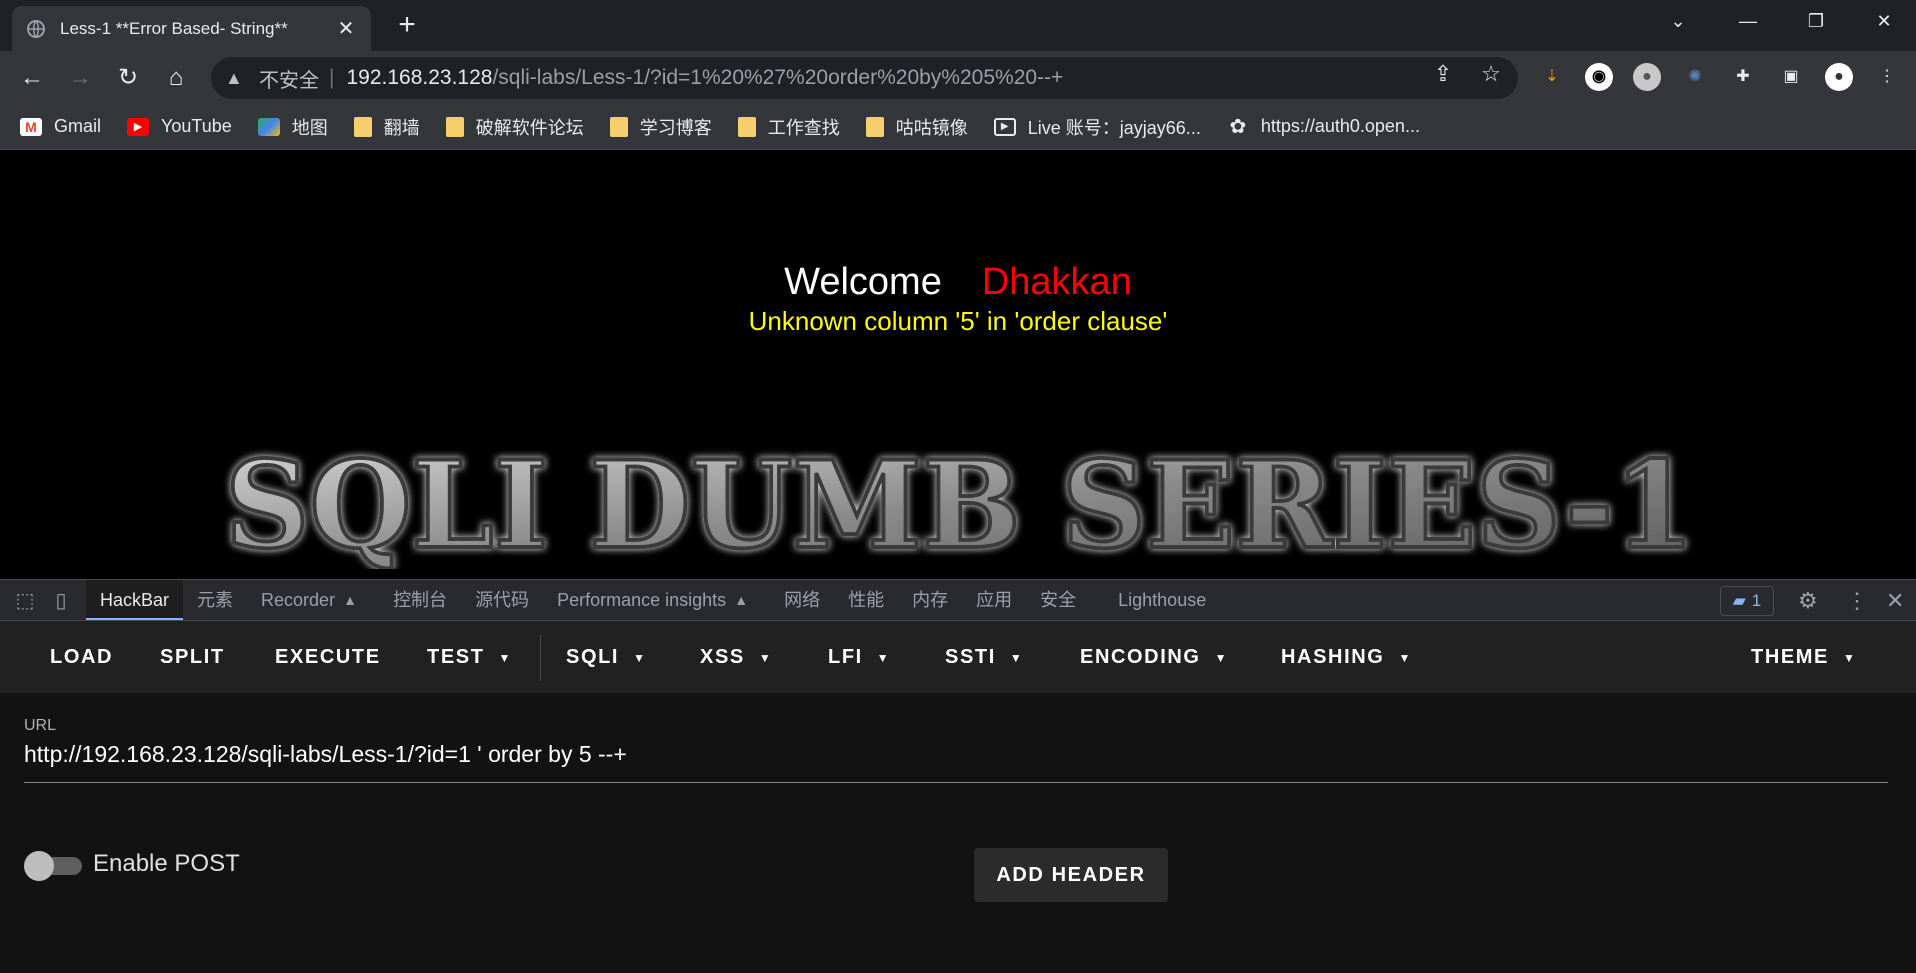 The height and width of the screenshot is (973, 1916). I want to click on encoding-menu: ENCODING ▼, so click(1154, 657).